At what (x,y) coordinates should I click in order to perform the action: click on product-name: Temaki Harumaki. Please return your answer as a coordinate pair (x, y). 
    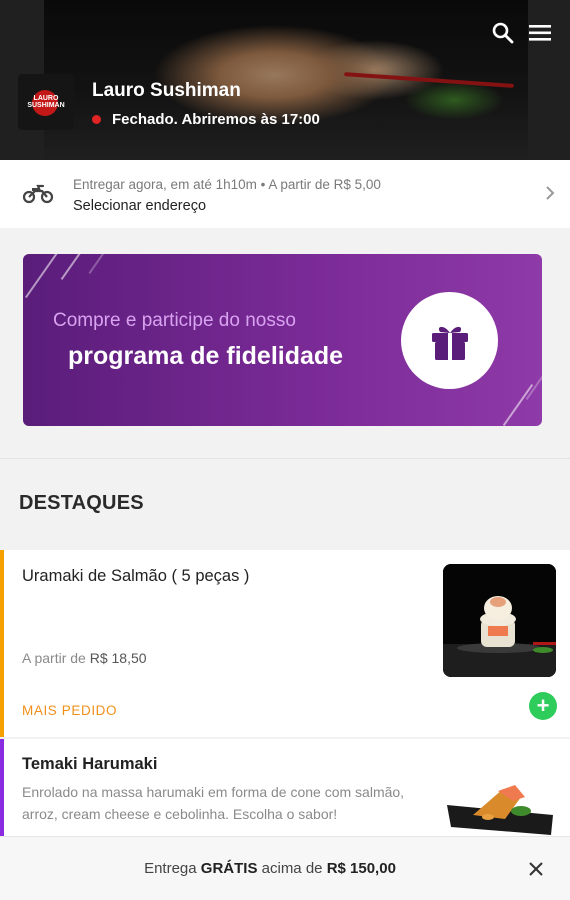
    Looking at the image, I should click on (90, 764).